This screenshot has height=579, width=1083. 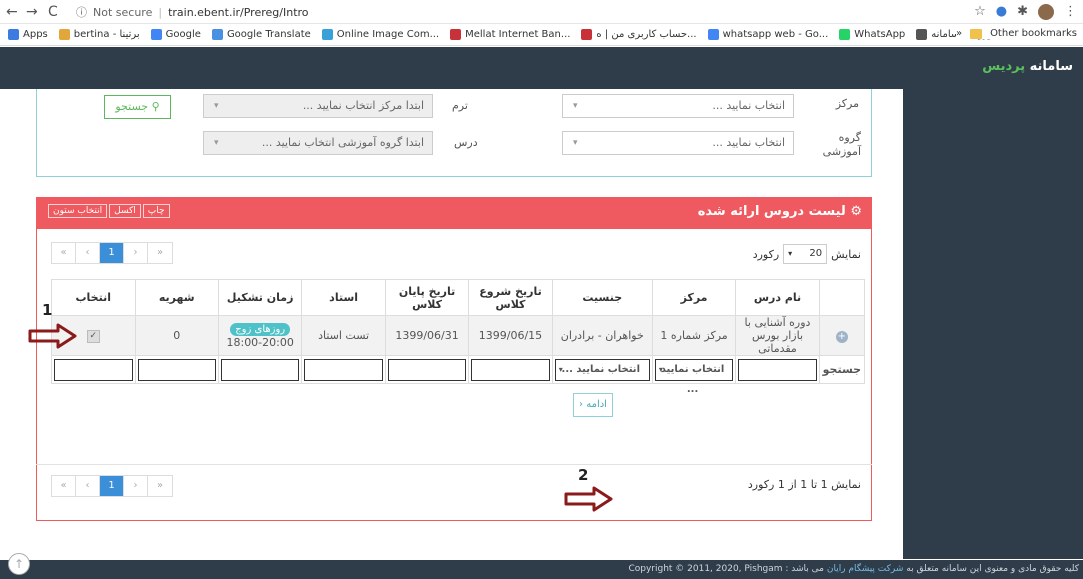 What do you see at coordinates (156, 211) in the screenshot?
I see `print-button: چاپ` at bounding box center [156, 211].